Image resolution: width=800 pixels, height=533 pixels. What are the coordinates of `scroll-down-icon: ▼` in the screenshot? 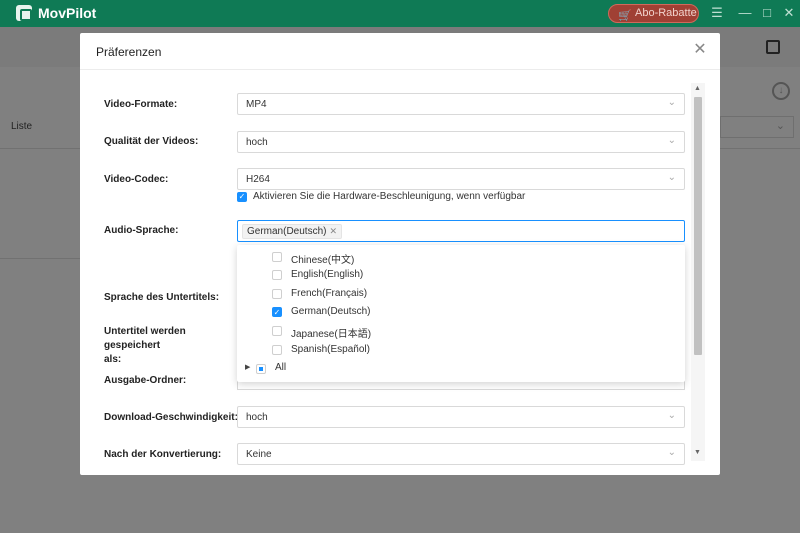 It's located at (697, 452).